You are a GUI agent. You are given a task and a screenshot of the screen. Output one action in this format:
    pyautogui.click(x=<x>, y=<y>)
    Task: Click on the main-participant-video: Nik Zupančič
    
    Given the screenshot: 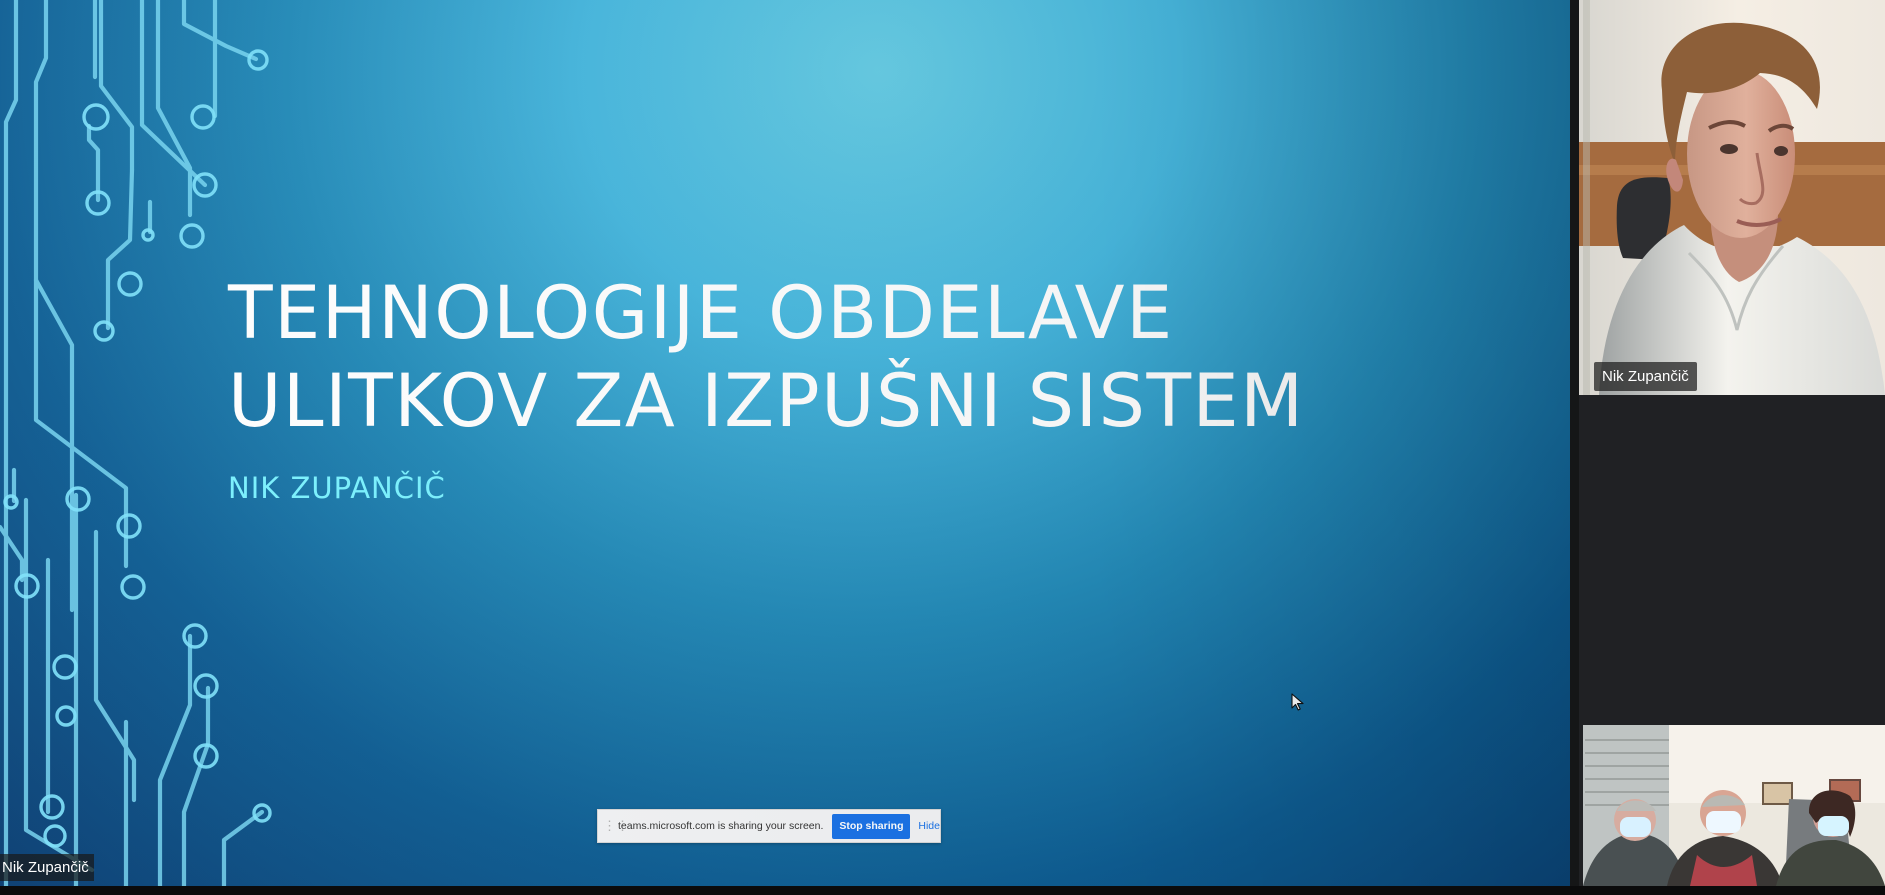 What is the action you would take?
    pyautogui.click(x=1732, y=197)
    